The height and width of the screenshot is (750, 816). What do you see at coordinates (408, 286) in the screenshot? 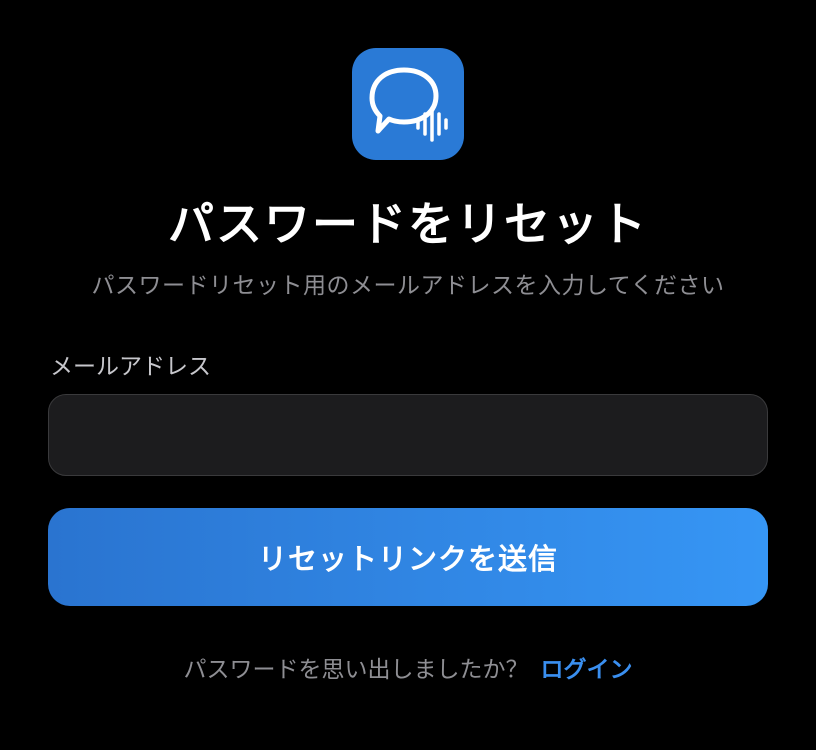
I see `page-subtitle: パスワードリセット用のメールアドレスを入力してください` at bounding box center [408, 286].